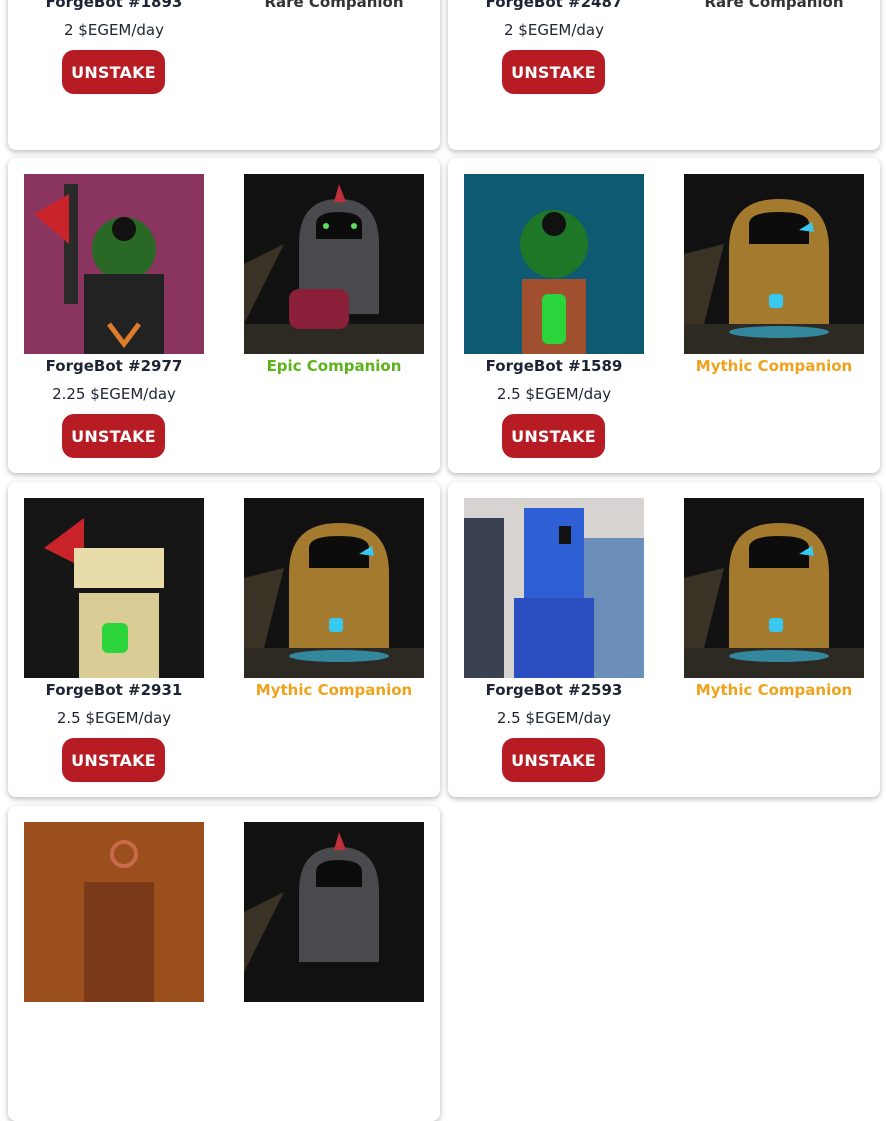 The image size is (886, 1121). I want to click on bot-cell: ForgeBot #1893 2 $EGEM/day UNSTAKE, so click(114, 70).